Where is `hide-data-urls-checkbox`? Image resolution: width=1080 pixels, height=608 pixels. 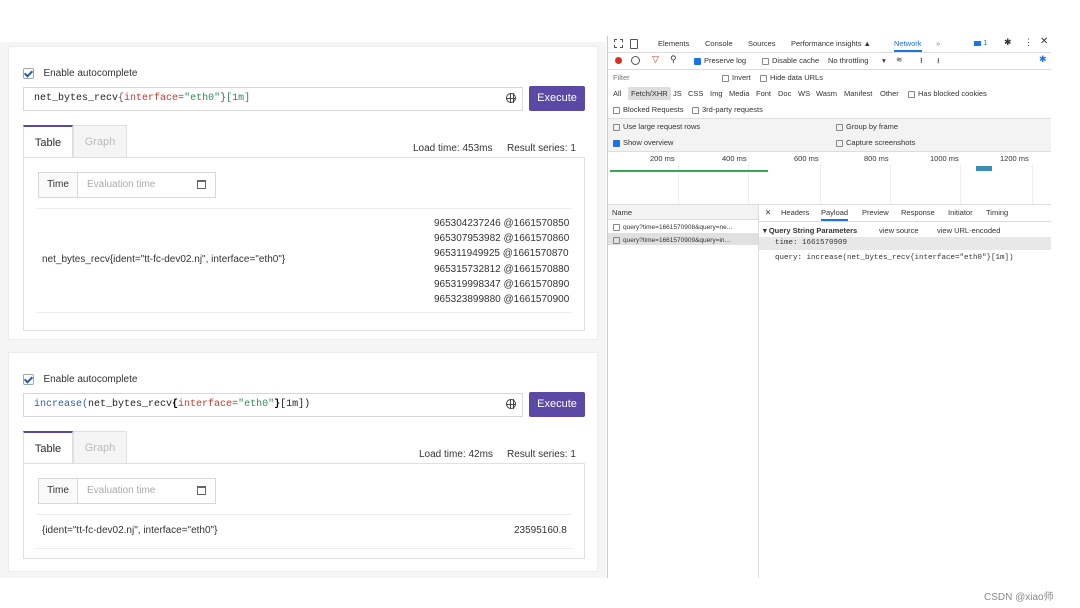 hide-data-urls-checkbox is located at coordinates (763, 78).